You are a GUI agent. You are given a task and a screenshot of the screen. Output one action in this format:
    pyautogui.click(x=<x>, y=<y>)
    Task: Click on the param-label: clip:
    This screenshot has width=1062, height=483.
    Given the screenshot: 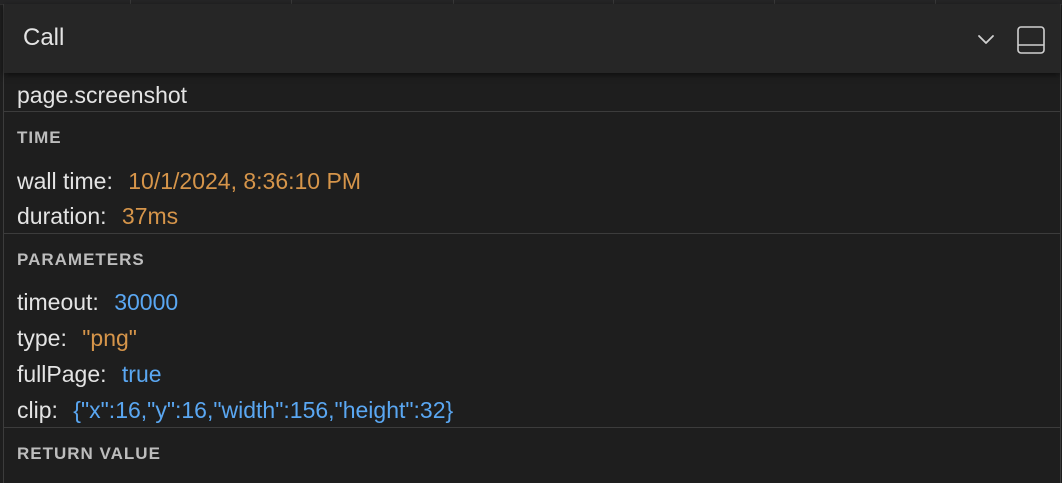 What is the action you would take?
    pyautogui.click(x=37, y=410)
    